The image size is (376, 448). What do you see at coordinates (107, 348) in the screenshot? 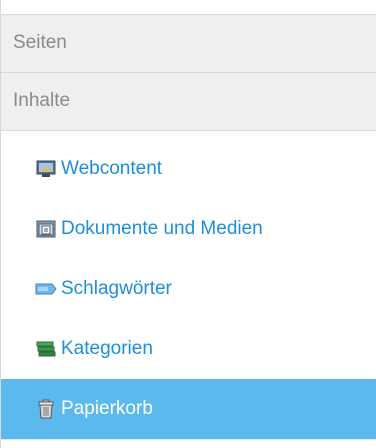
I see `sidebar-item-label: Kategorien` at bounding box center [107, 348].